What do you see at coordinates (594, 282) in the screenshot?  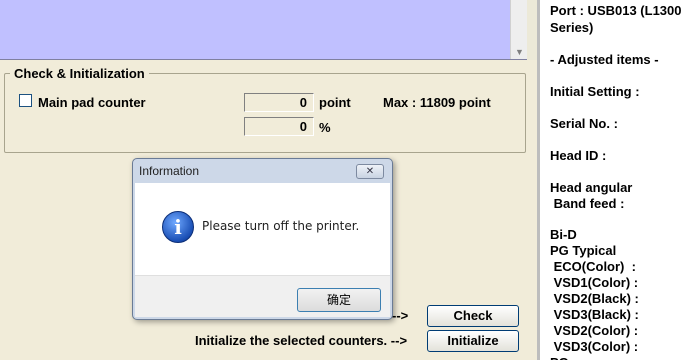 I see `vsd1-color-label: VSD1(Color) :` at bounding box center [594, 282].